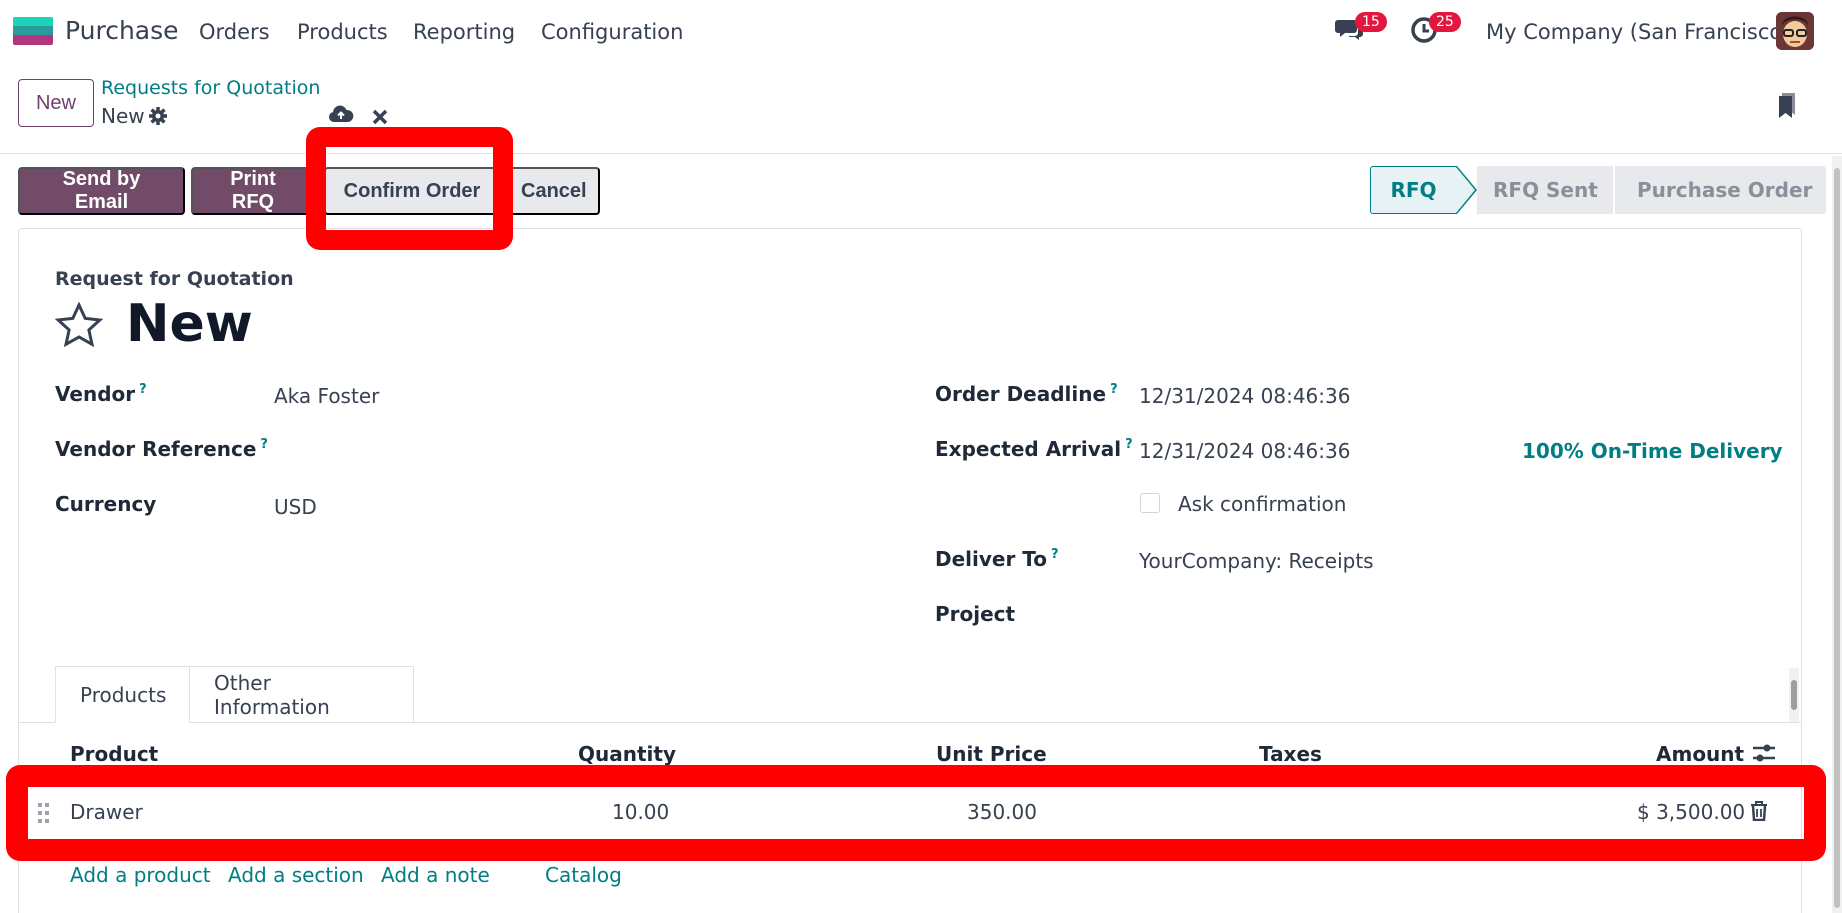 The height and width of the screenshot is (913, 1842). What do you see at coordinates (1034, 449) in the screenshot?
I see `expected-arrival-label: Expected Arrival?` at bounding box center [1034, 449].